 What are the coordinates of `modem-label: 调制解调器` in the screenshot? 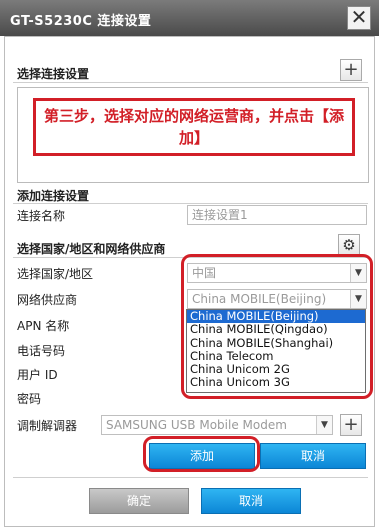 It's located at (47, 426).